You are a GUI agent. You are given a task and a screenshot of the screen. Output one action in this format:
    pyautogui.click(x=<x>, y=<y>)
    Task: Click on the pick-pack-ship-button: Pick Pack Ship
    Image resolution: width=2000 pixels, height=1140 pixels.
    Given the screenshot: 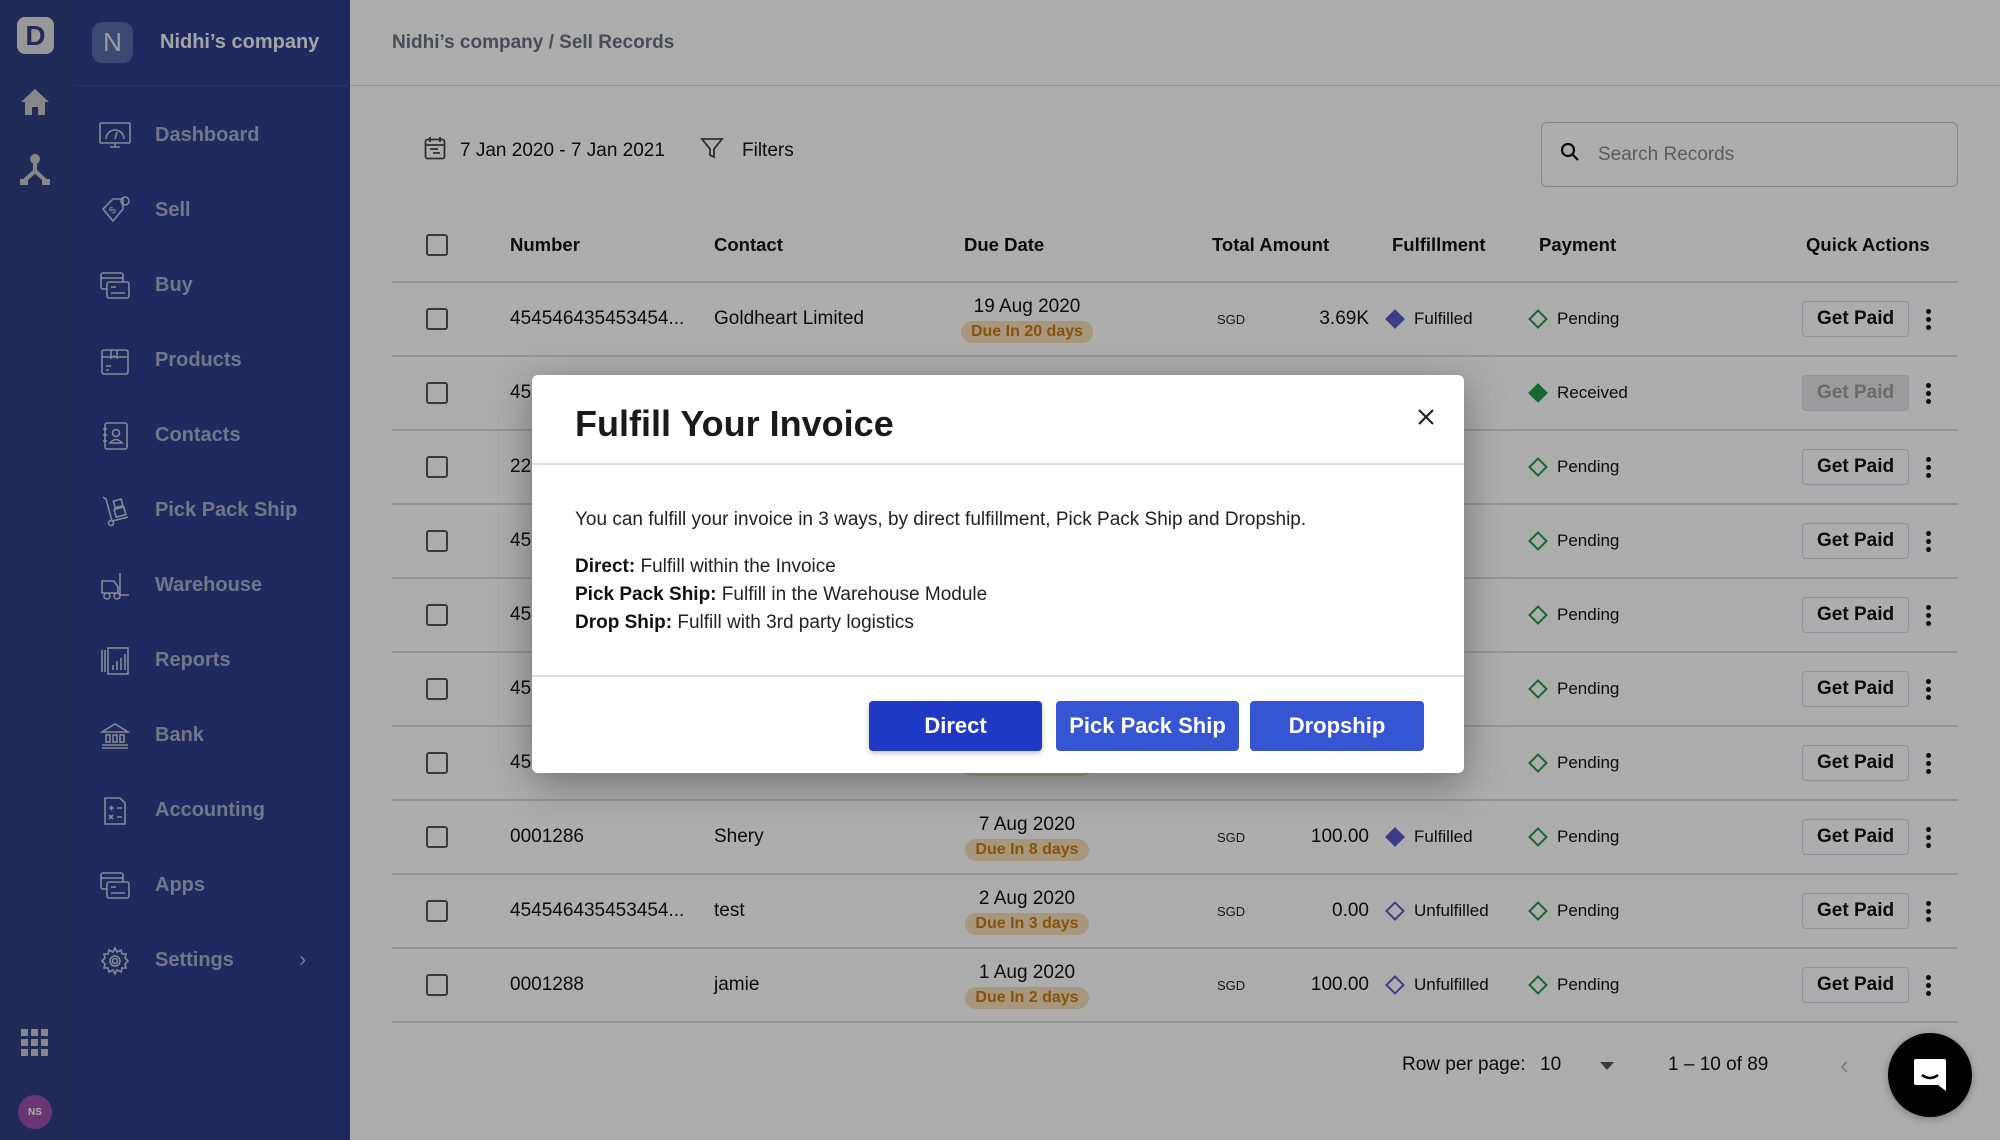 What is the action you would take?
    pyautogui.click(x=1147, y=726)
    